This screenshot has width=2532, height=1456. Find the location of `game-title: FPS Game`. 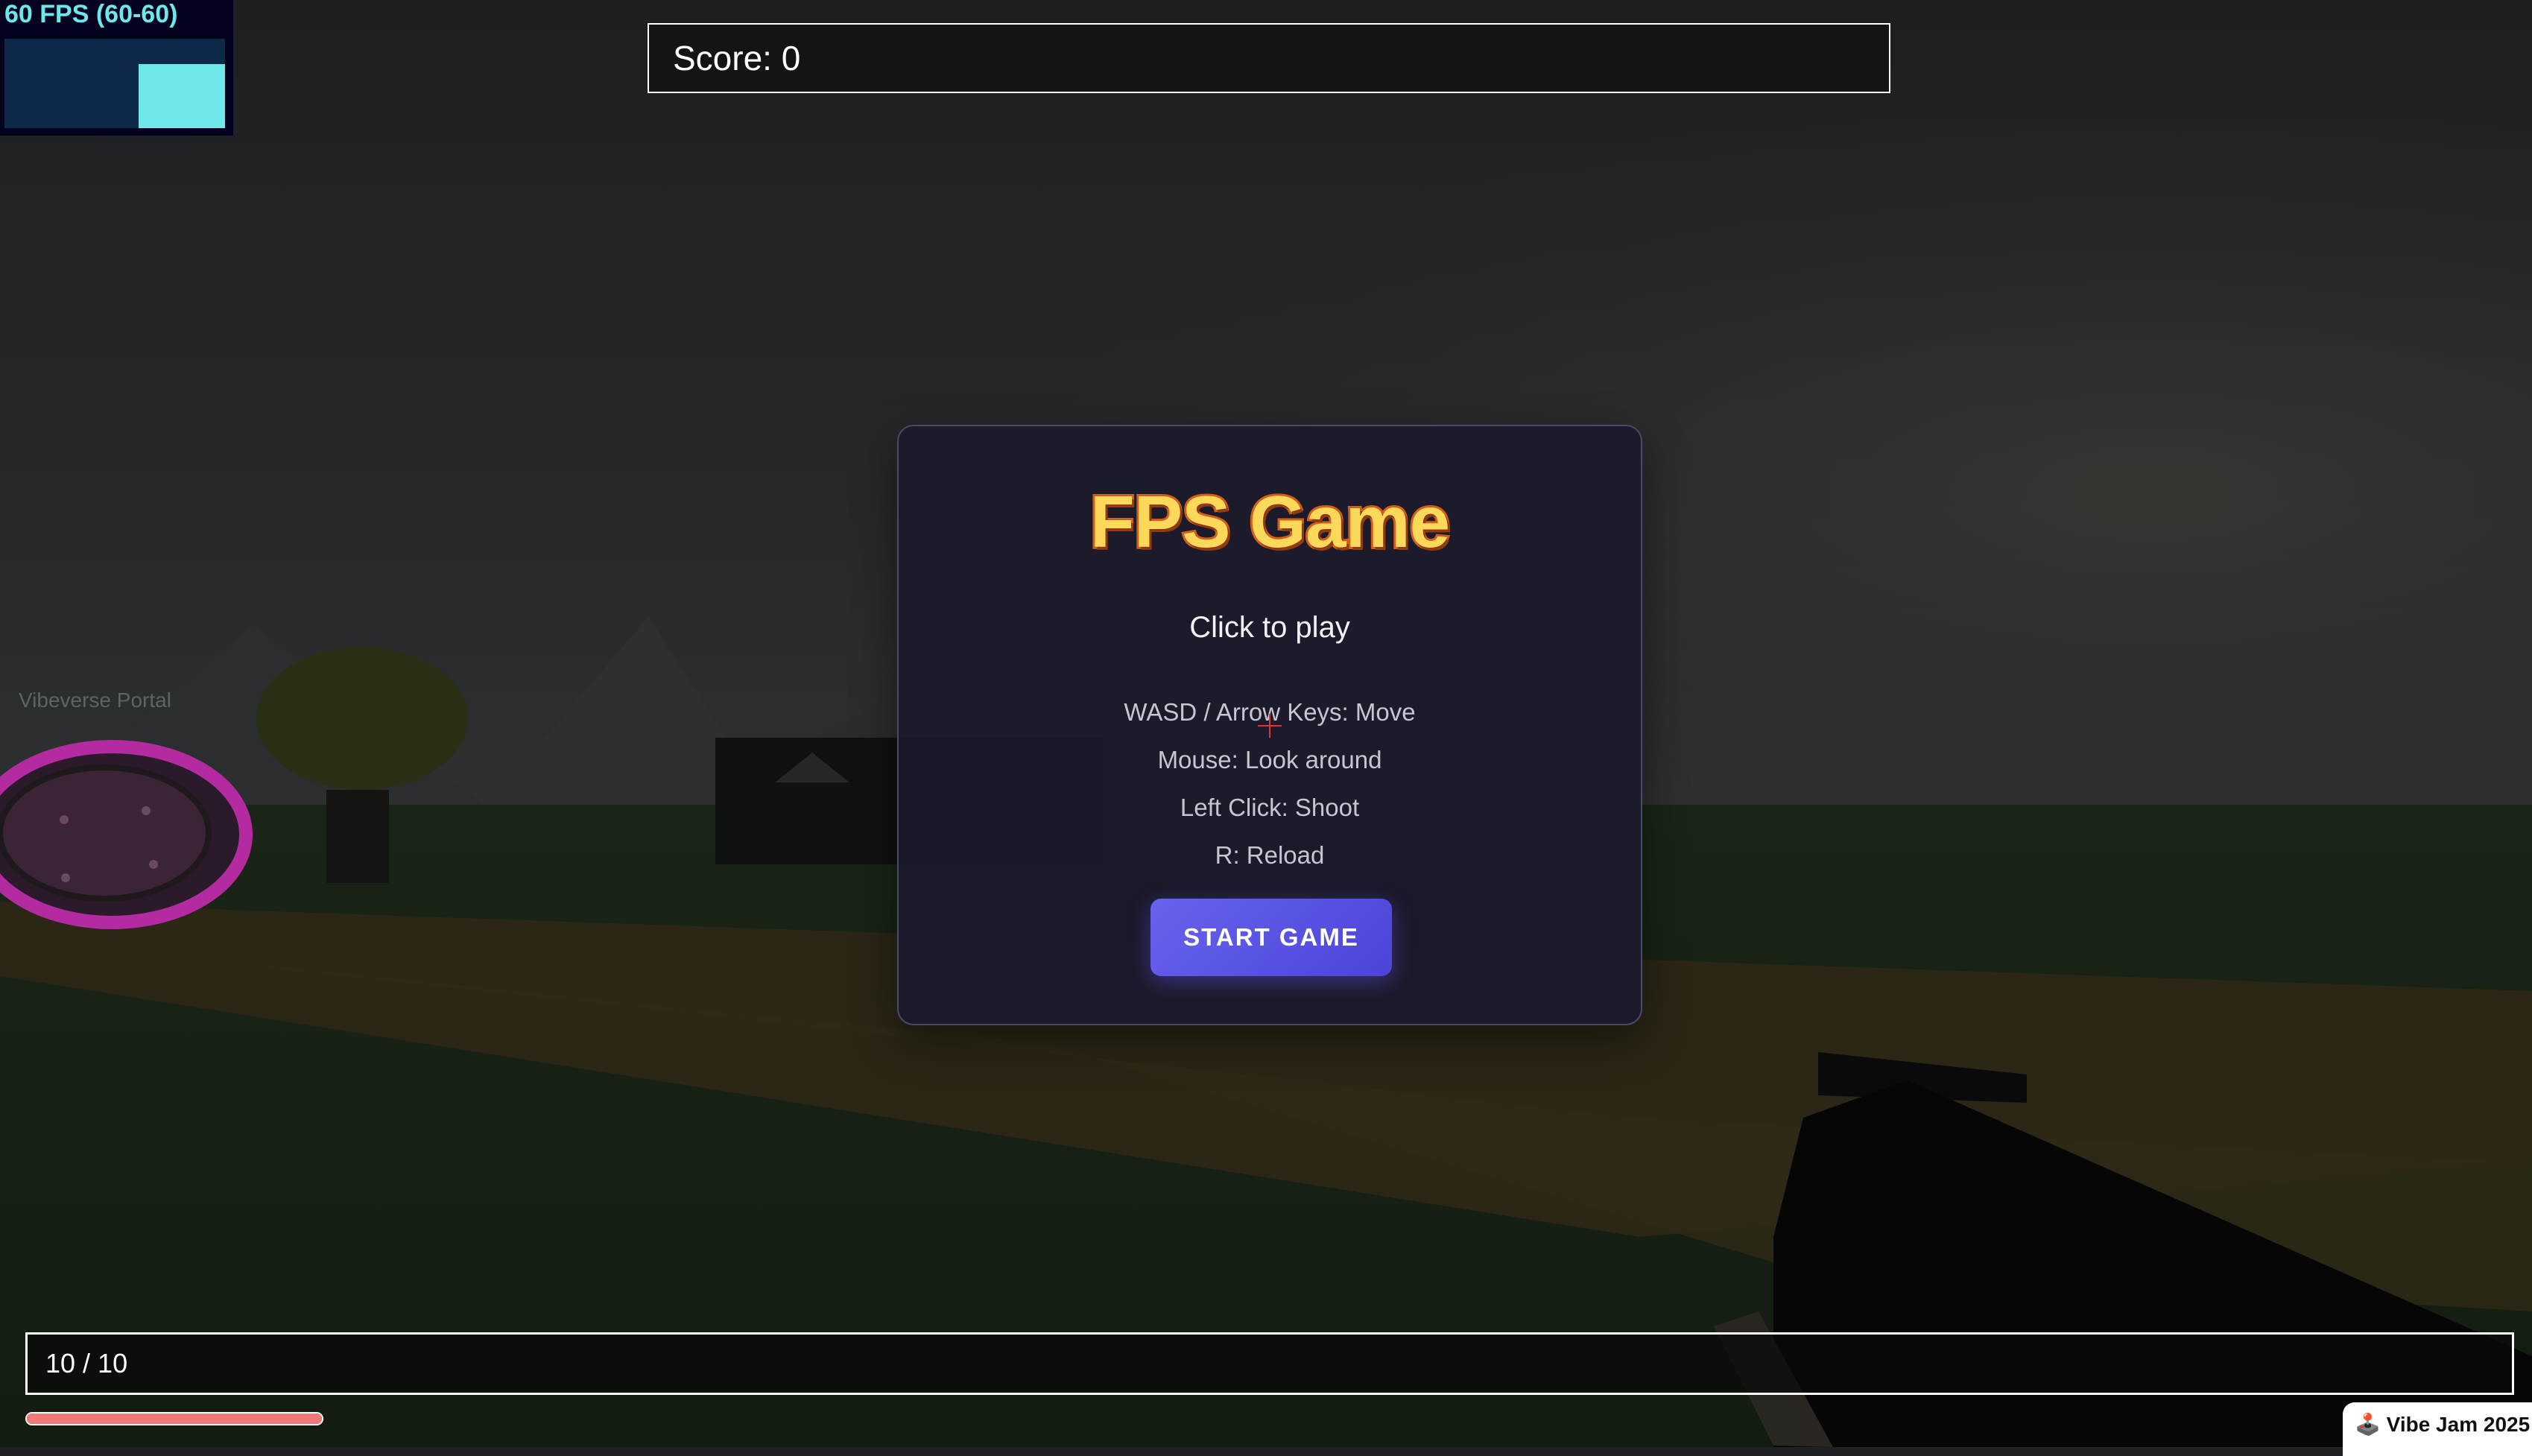

game-title: FPS Game is located at coordinates (1270, 521).